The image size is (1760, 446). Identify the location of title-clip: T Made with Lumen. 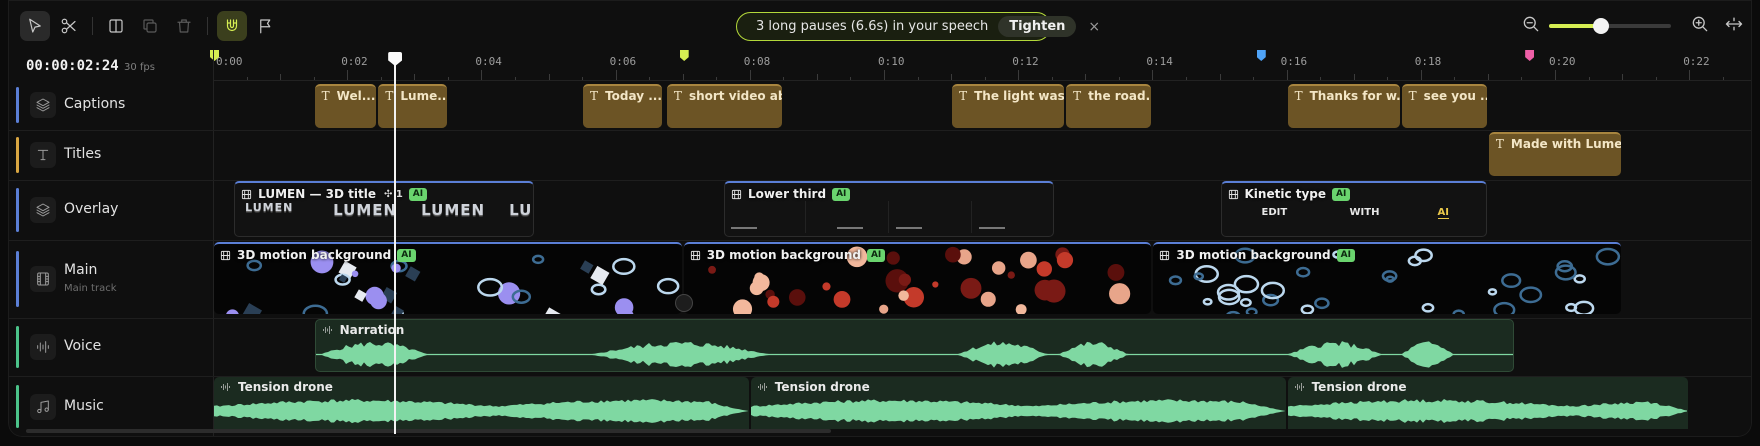
(1555, 154).